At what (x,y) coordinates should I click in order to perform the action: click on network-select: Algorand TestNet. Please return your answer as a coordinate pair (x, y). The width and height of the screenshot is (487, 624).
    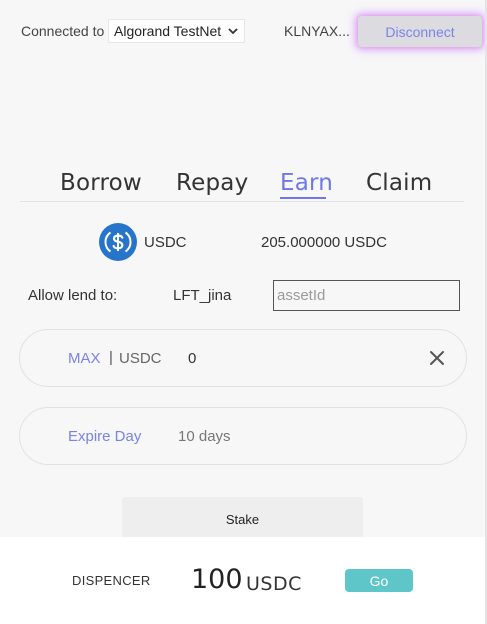
    Looking at the image, I should click on (176, 31).